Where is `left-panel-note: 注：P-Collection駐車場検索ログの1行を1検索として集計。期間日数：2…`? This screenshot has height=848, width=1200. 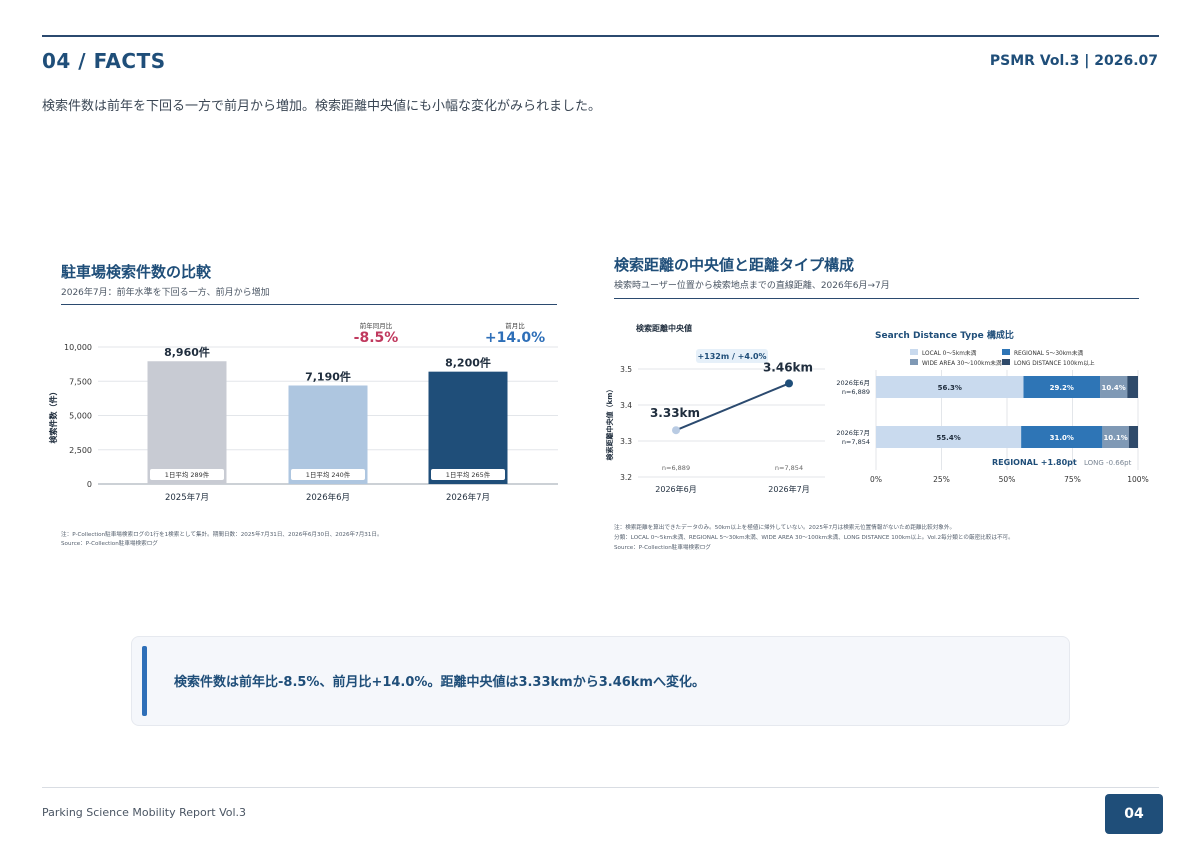
left-panel-note: 注：P-Collection駐車場検索ログの1行を1検索として集計。期間日数：2… is located at coordinates (222, 535).